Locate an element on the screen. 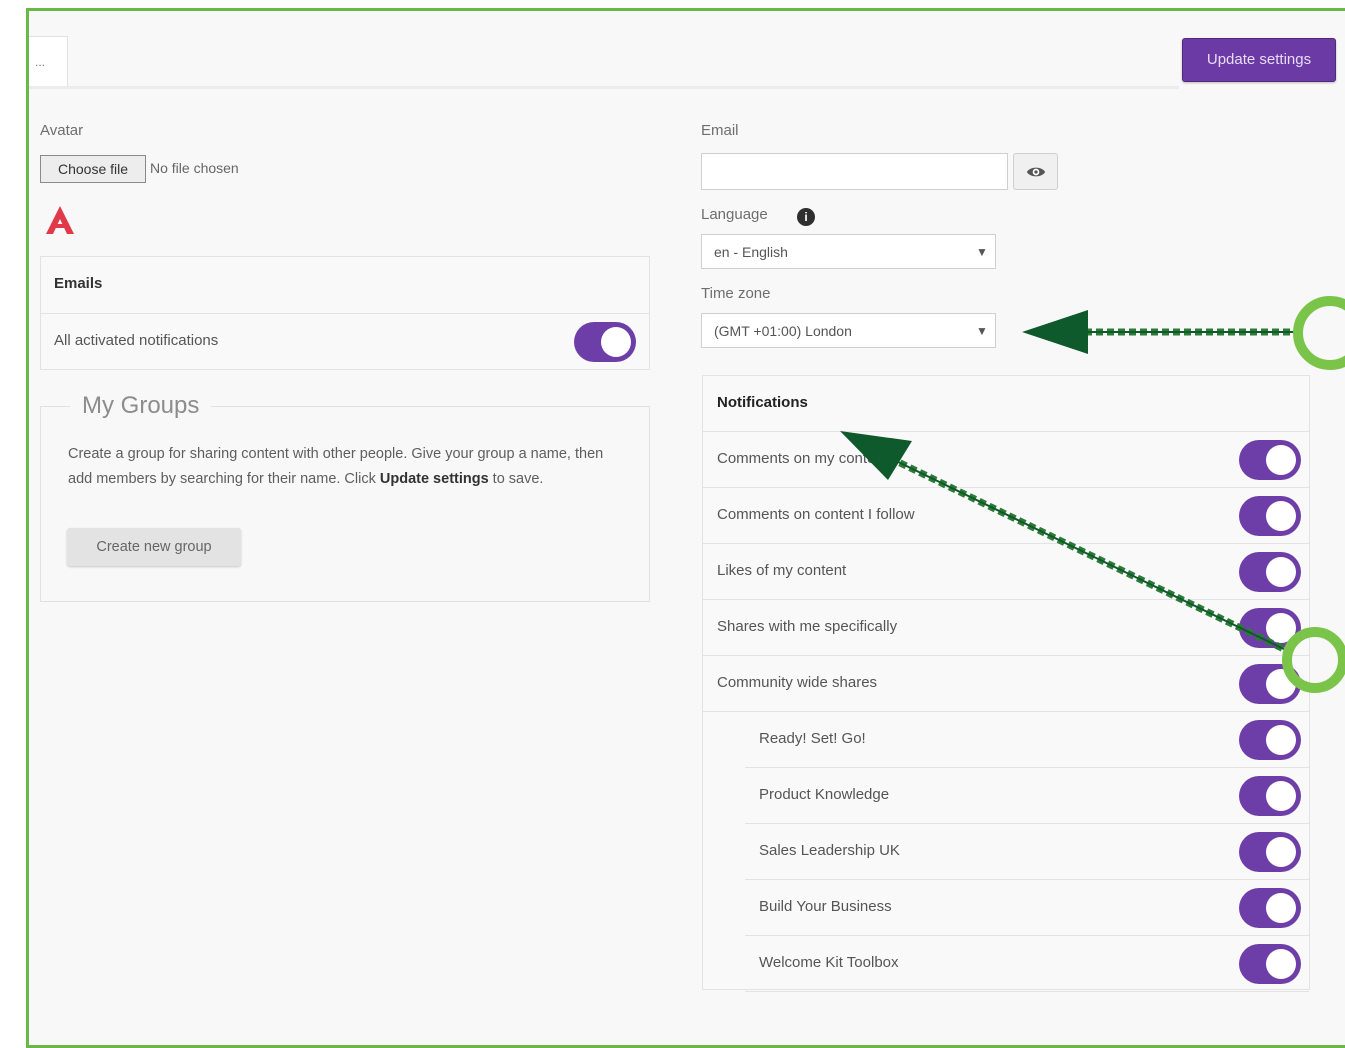 The width and height of the screenshot is (1345, 1048). email-label: Email is located at coordinates (720, 130).